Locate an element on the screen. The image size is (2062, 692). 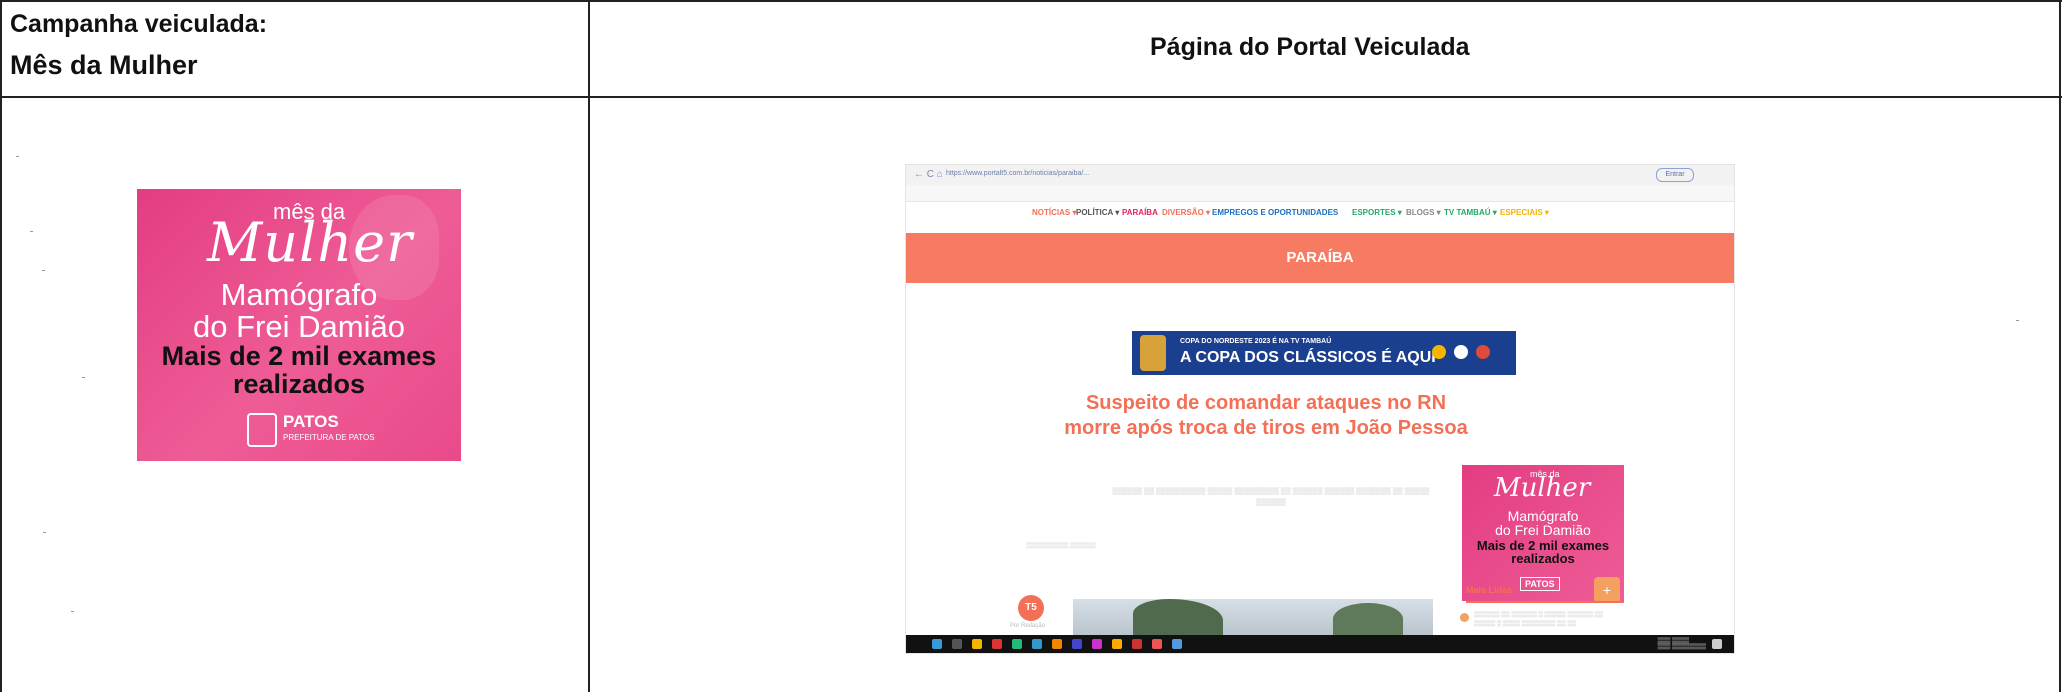
mini-title-line2: do Frei Damião is located at coordinates (1543, 530).